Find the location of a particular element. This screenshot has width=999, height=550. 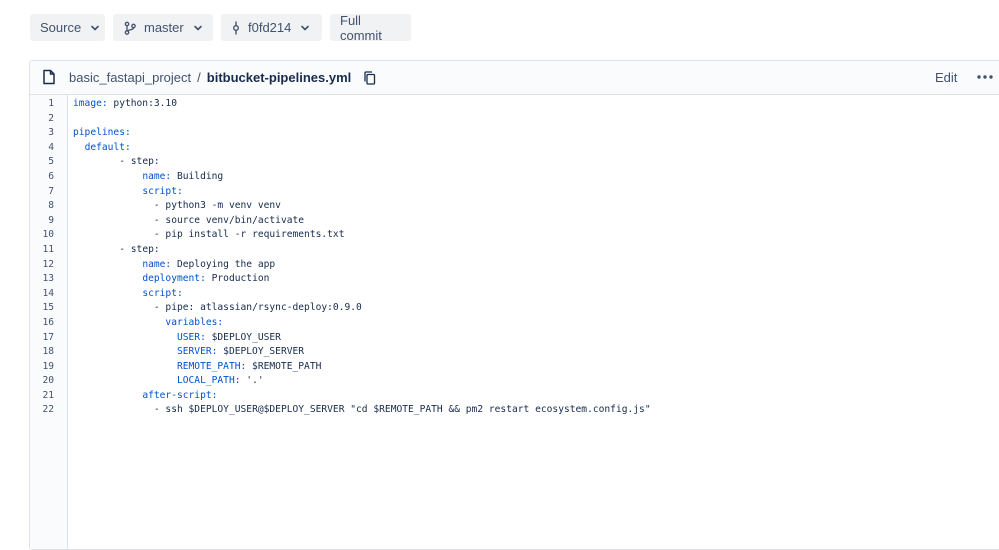

branch-dropdown-button: master is located at coordinates (163, 27).